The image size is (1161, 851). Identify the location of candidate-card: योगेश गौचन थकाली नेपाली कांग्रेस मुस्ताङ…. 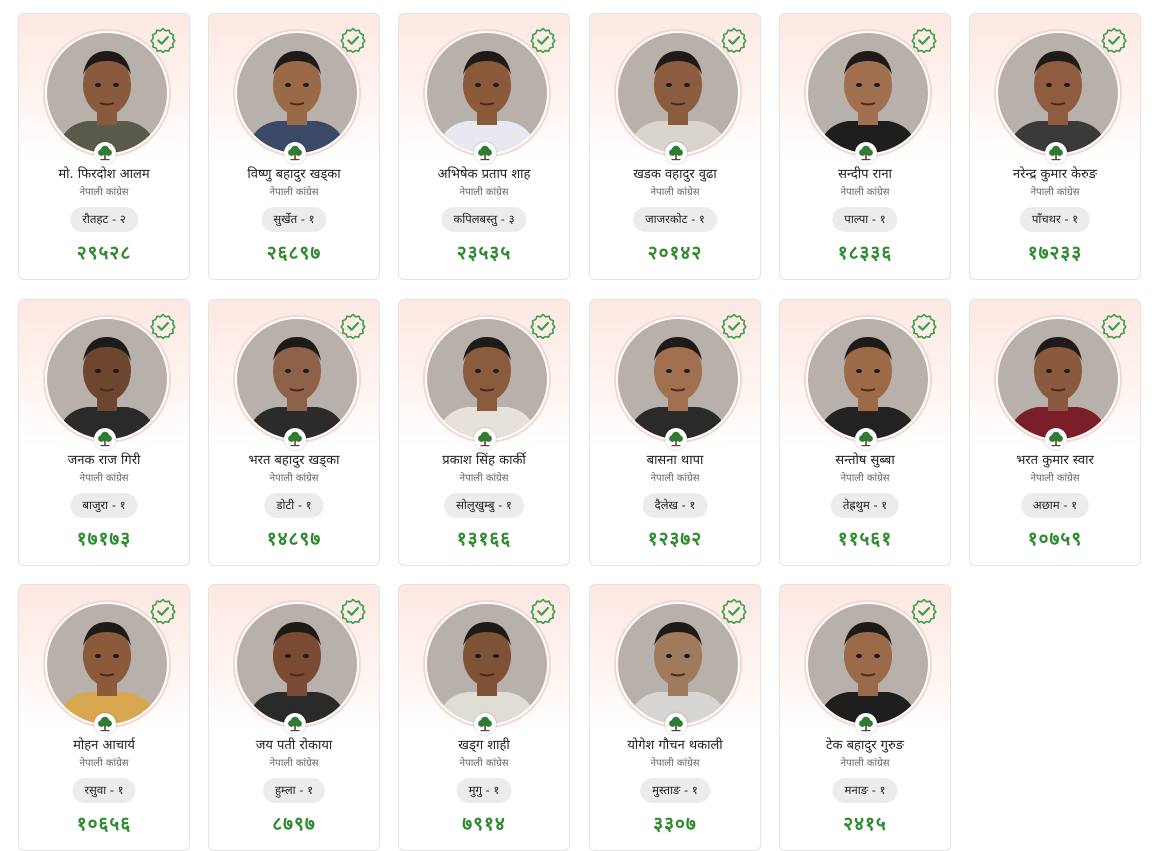
(675, 717).